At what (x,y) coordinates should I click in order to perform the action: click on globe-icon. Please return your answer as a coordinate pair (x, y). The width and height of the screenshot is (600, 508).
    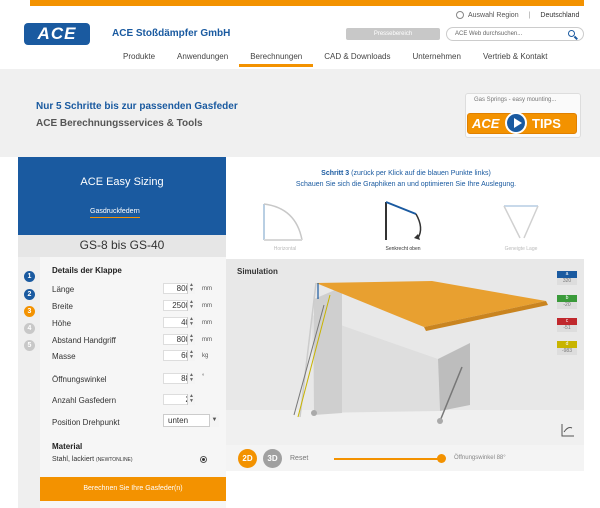
    Looking at the image, I should click on (460, 15).